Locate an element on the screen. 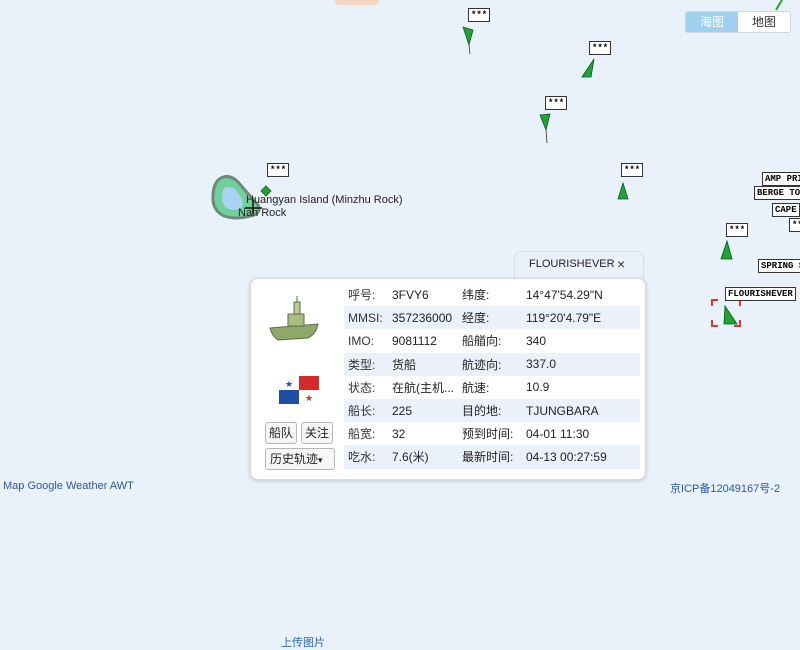 The width and height of the screenshot is (800, 650). info-value: 04-01 11:30 is located at coordinates (558, 433).